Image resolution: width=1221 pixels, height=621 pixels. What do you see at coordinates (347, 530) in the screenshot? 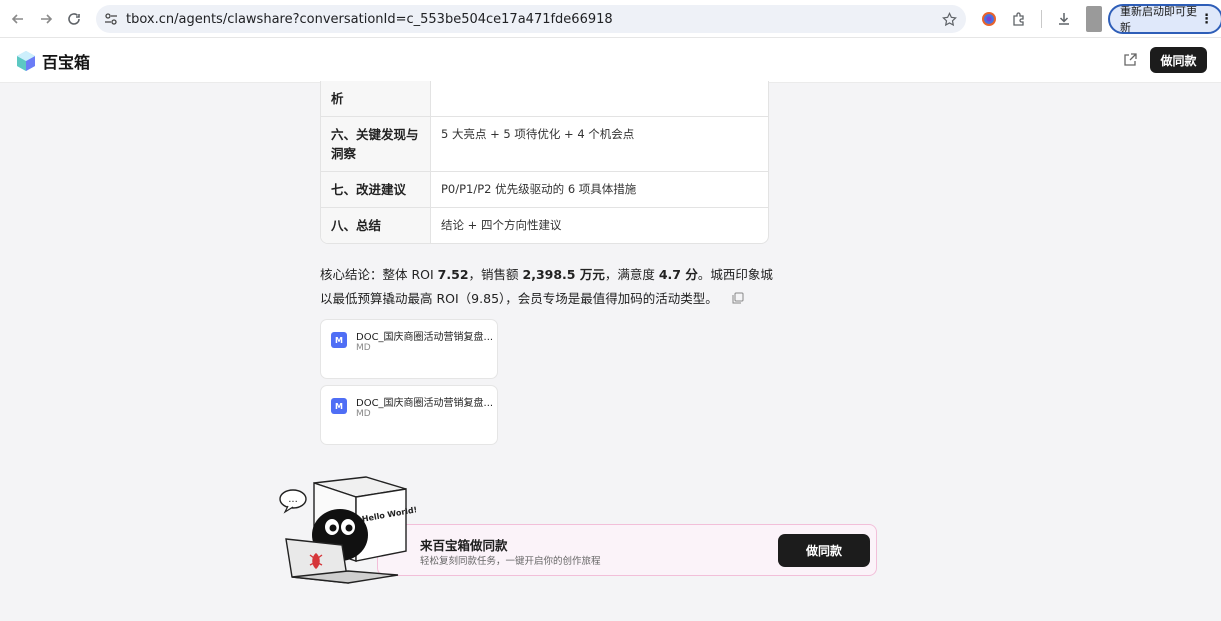
I see `mascot-illustration: ... Hello World!` at bounding box center [347, 530].